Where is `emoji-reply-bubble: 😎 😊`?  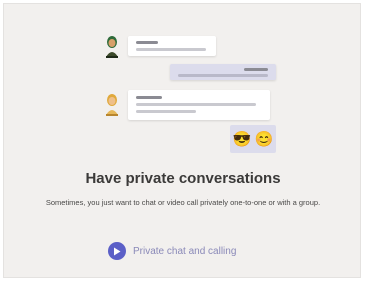
emoji-reply-bubble: 😎 😊 is located at coordinates (253, 139).